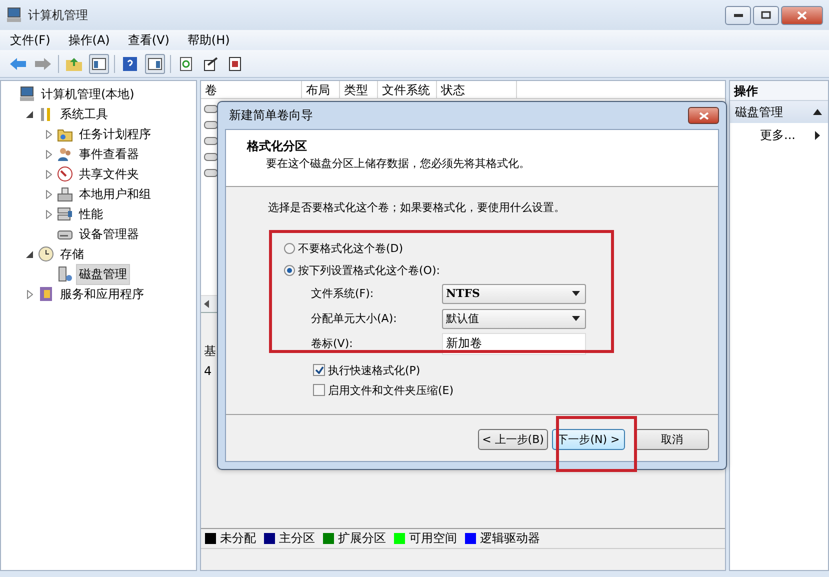  Describe the element at coordinates (109, 234) in the screenshot. I see `tree-item: 设备管理器` at that location.